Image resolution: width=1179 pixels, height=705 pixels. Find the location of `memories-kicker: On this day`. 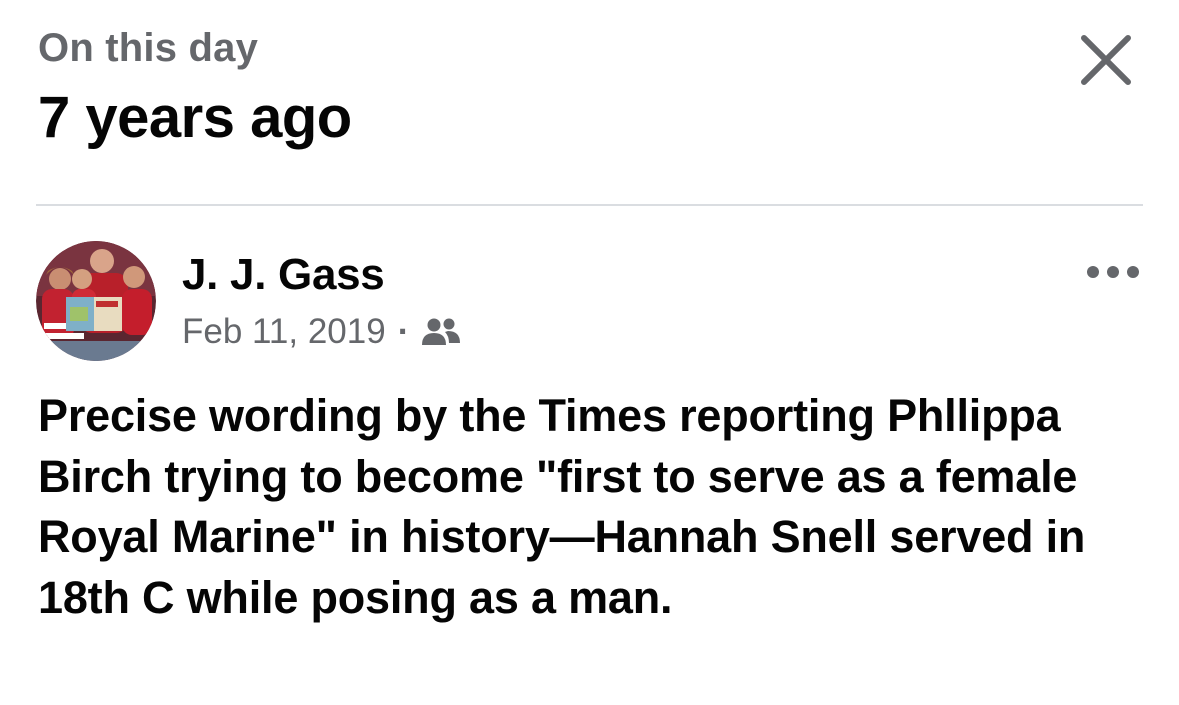

memories-kicker: On this day is located at coordinates (148, 48).